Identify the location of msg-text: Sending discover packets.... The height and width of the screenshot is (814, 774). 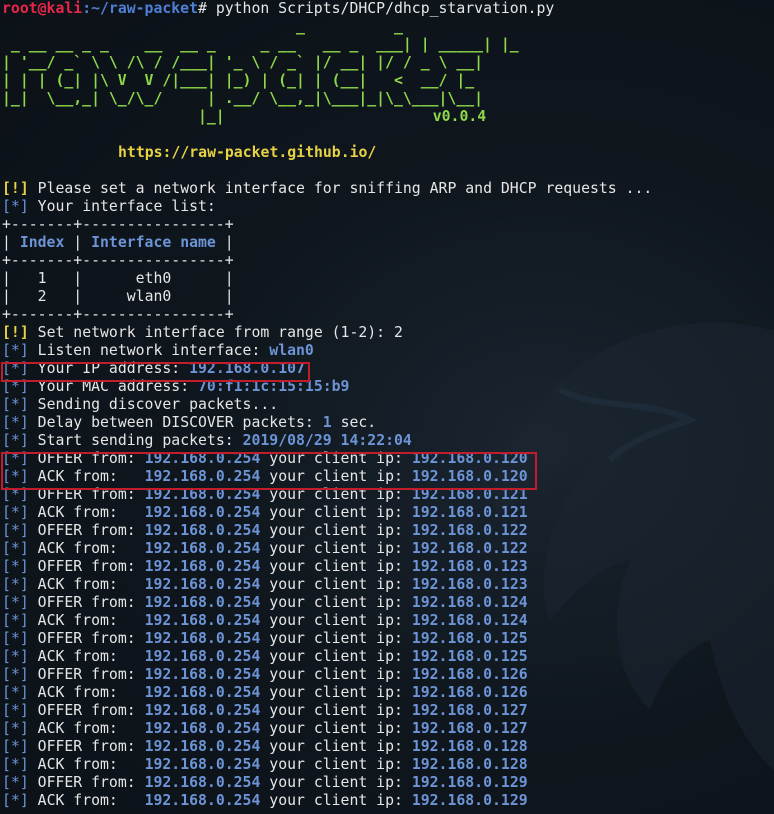
(158, 404).